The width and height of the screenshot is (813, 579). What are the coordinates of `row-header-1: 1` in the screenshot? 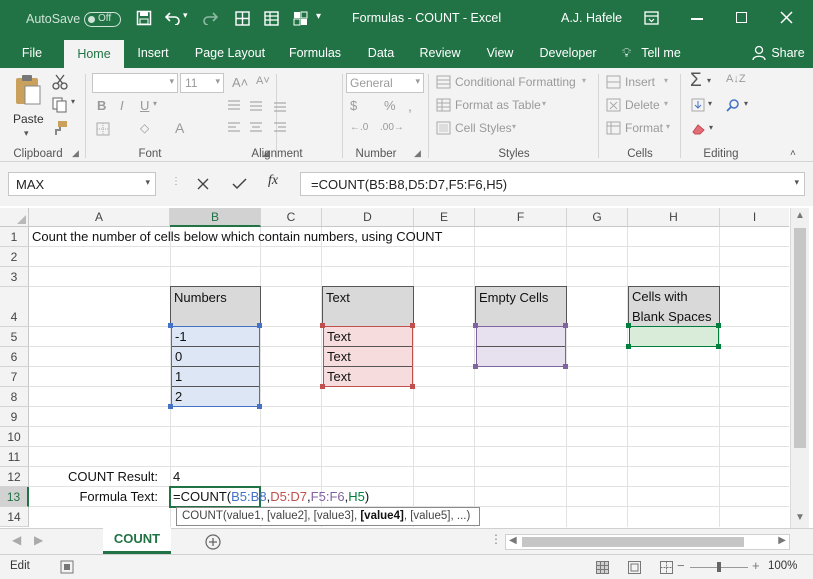 It's located at (14, 237).